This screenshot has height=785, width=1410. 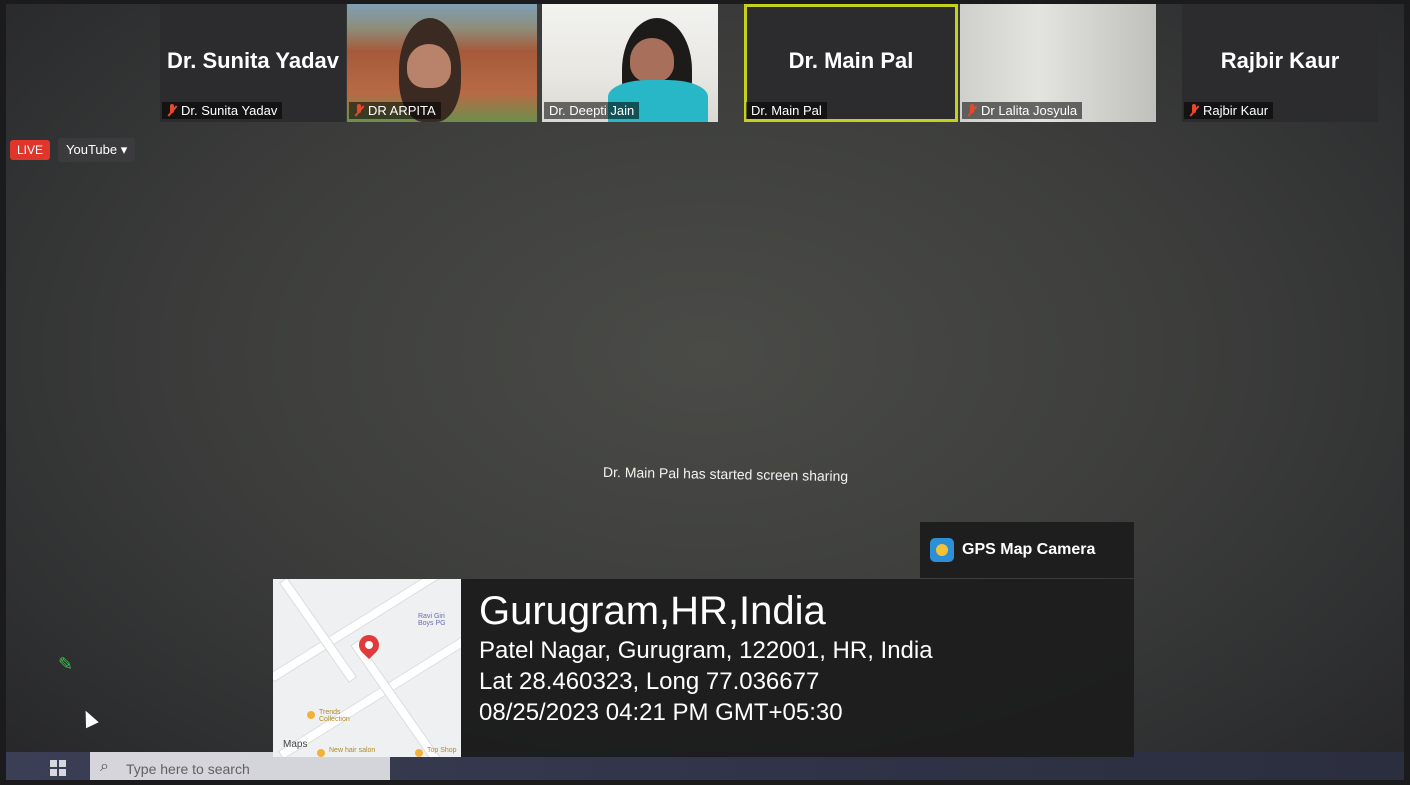 I want to click on windows-start-icon, so click(x=58, y=768).